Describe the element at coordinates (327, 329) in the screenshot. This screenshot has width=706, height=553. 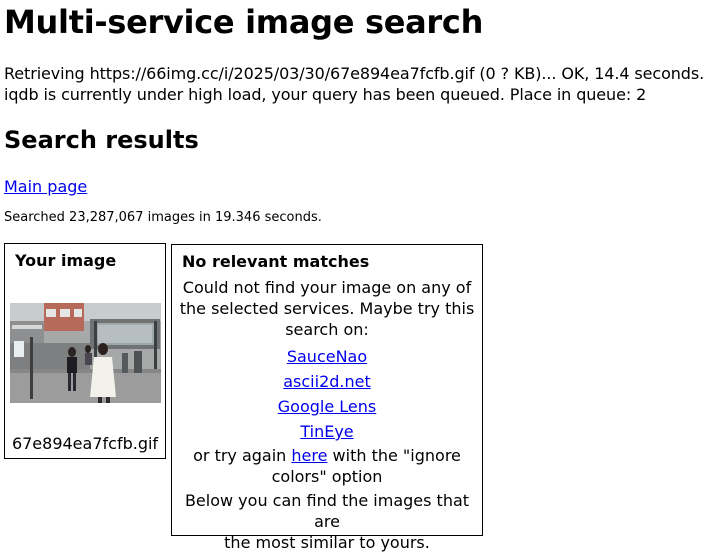
I see `message-line: search on:` at that location.